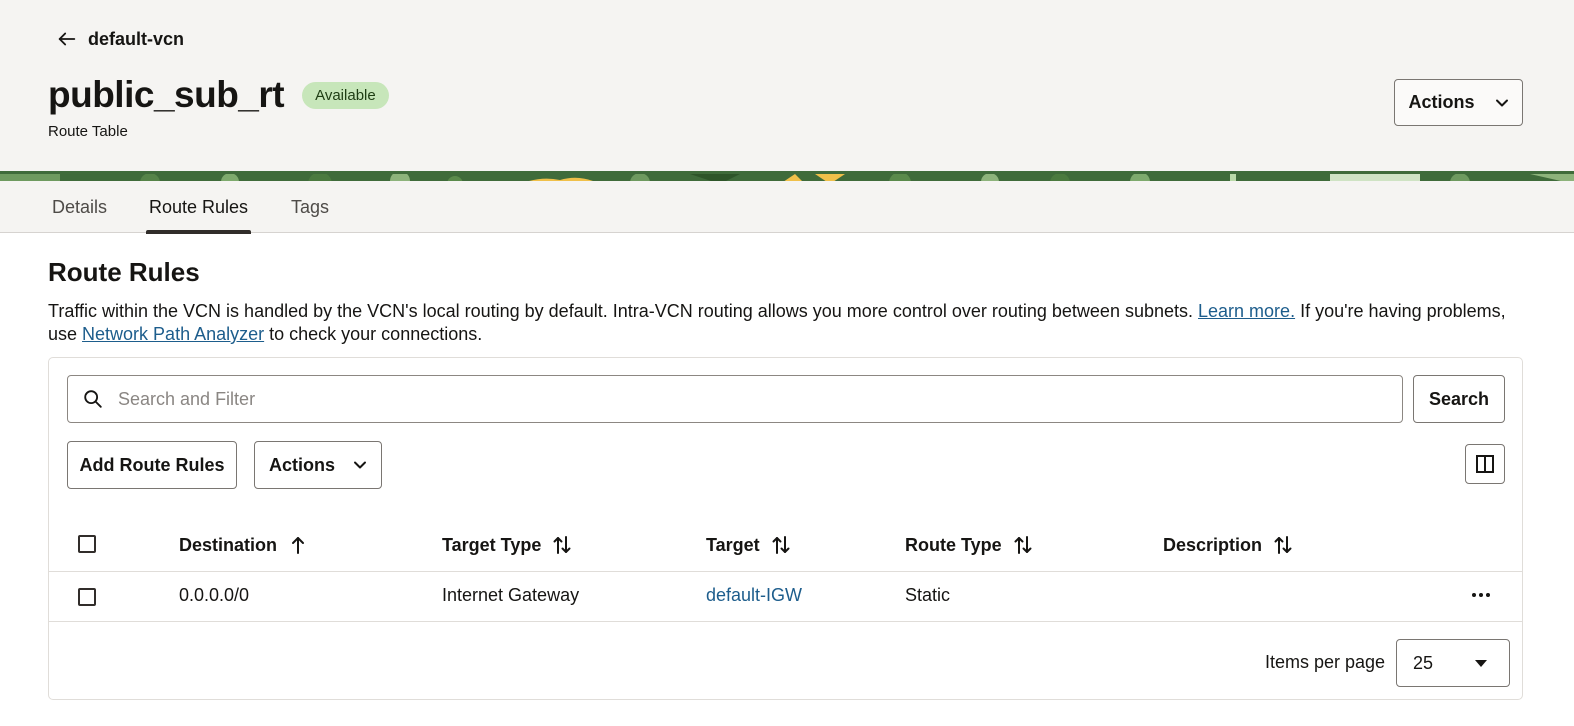 The width and height of the screenshot is (1574, 726). I want to click on items-per-page-value: 25, so click(1423, 662).